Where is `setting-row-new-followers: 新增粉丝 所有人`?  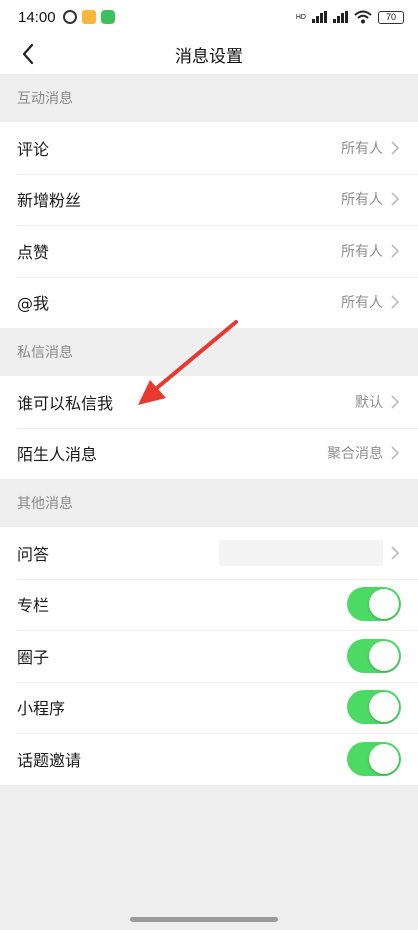
setting-row-new-followers: 新增粉丝 所有人 is located at coordinates (209, 199).